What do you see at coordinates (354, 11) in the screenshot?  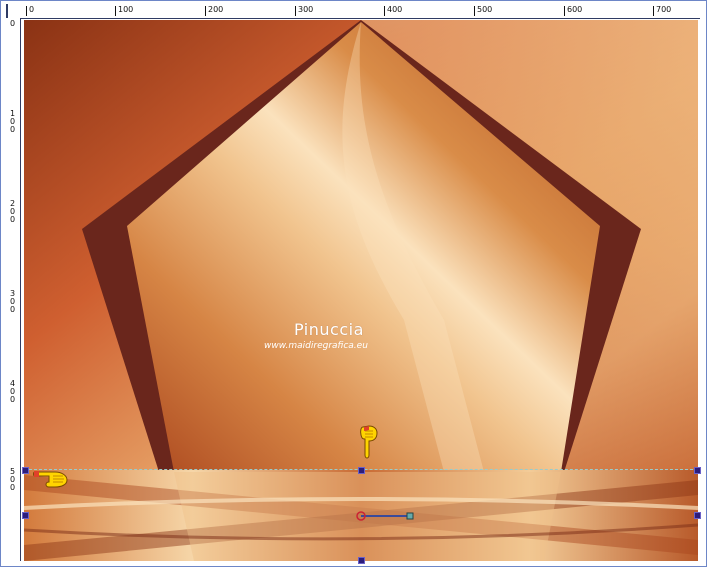 I see `horizontal-ruler: 0 100 200 300 400 500 600 700` at bounding box center [354, 11].